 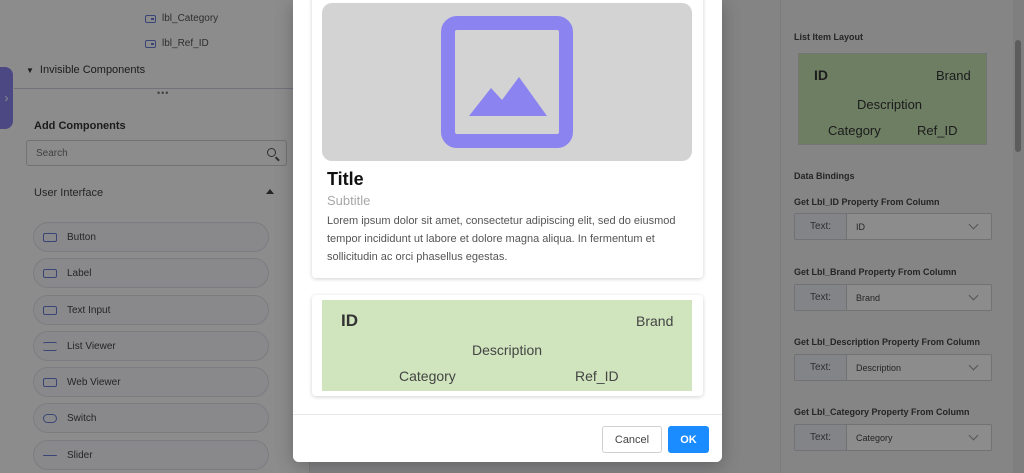 I want to click on card2-description-label: Description, so click(x=507, y=350).